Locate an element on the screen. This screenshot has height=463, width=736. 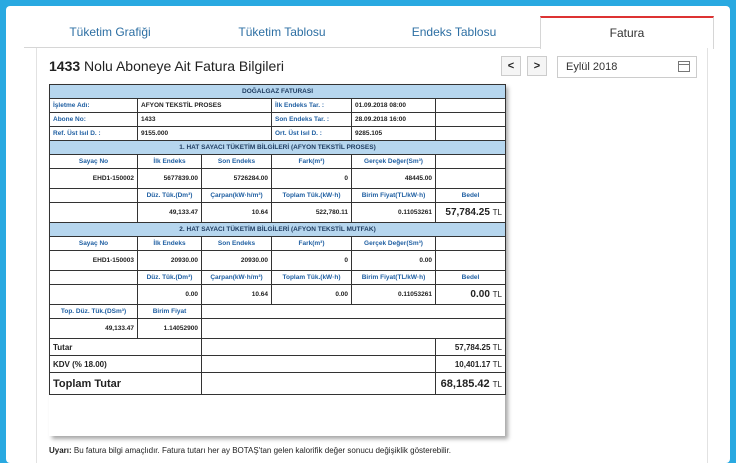
line1-amount-value: 57,784.25 is located at coordinates (467, 212).